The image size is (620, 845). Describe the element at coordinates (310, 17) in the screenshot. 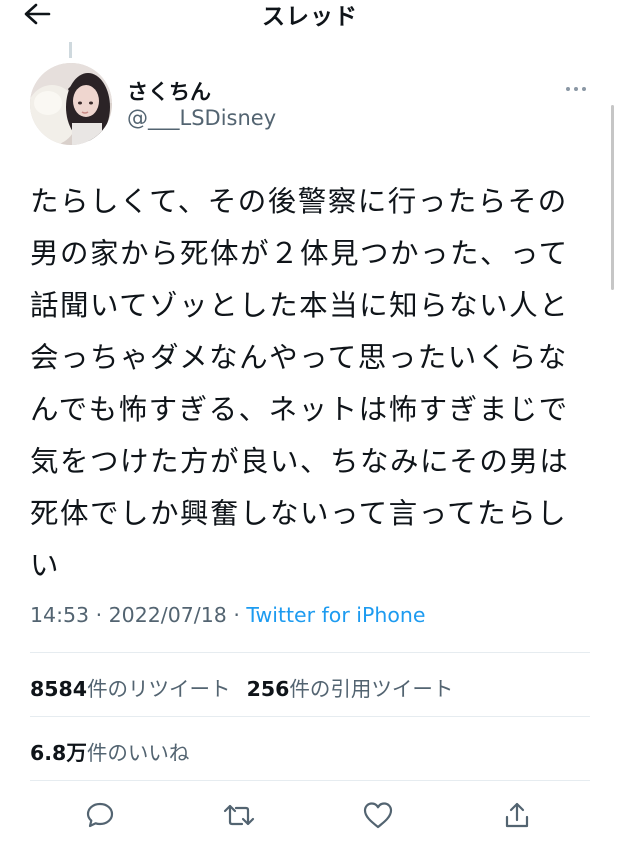

I see `page-title: スレッド` at that location.